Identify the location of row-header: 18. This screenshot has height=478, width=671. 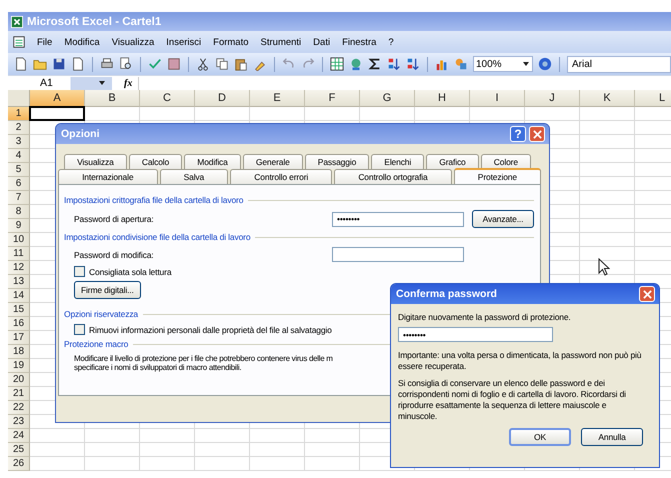
(19, 352).